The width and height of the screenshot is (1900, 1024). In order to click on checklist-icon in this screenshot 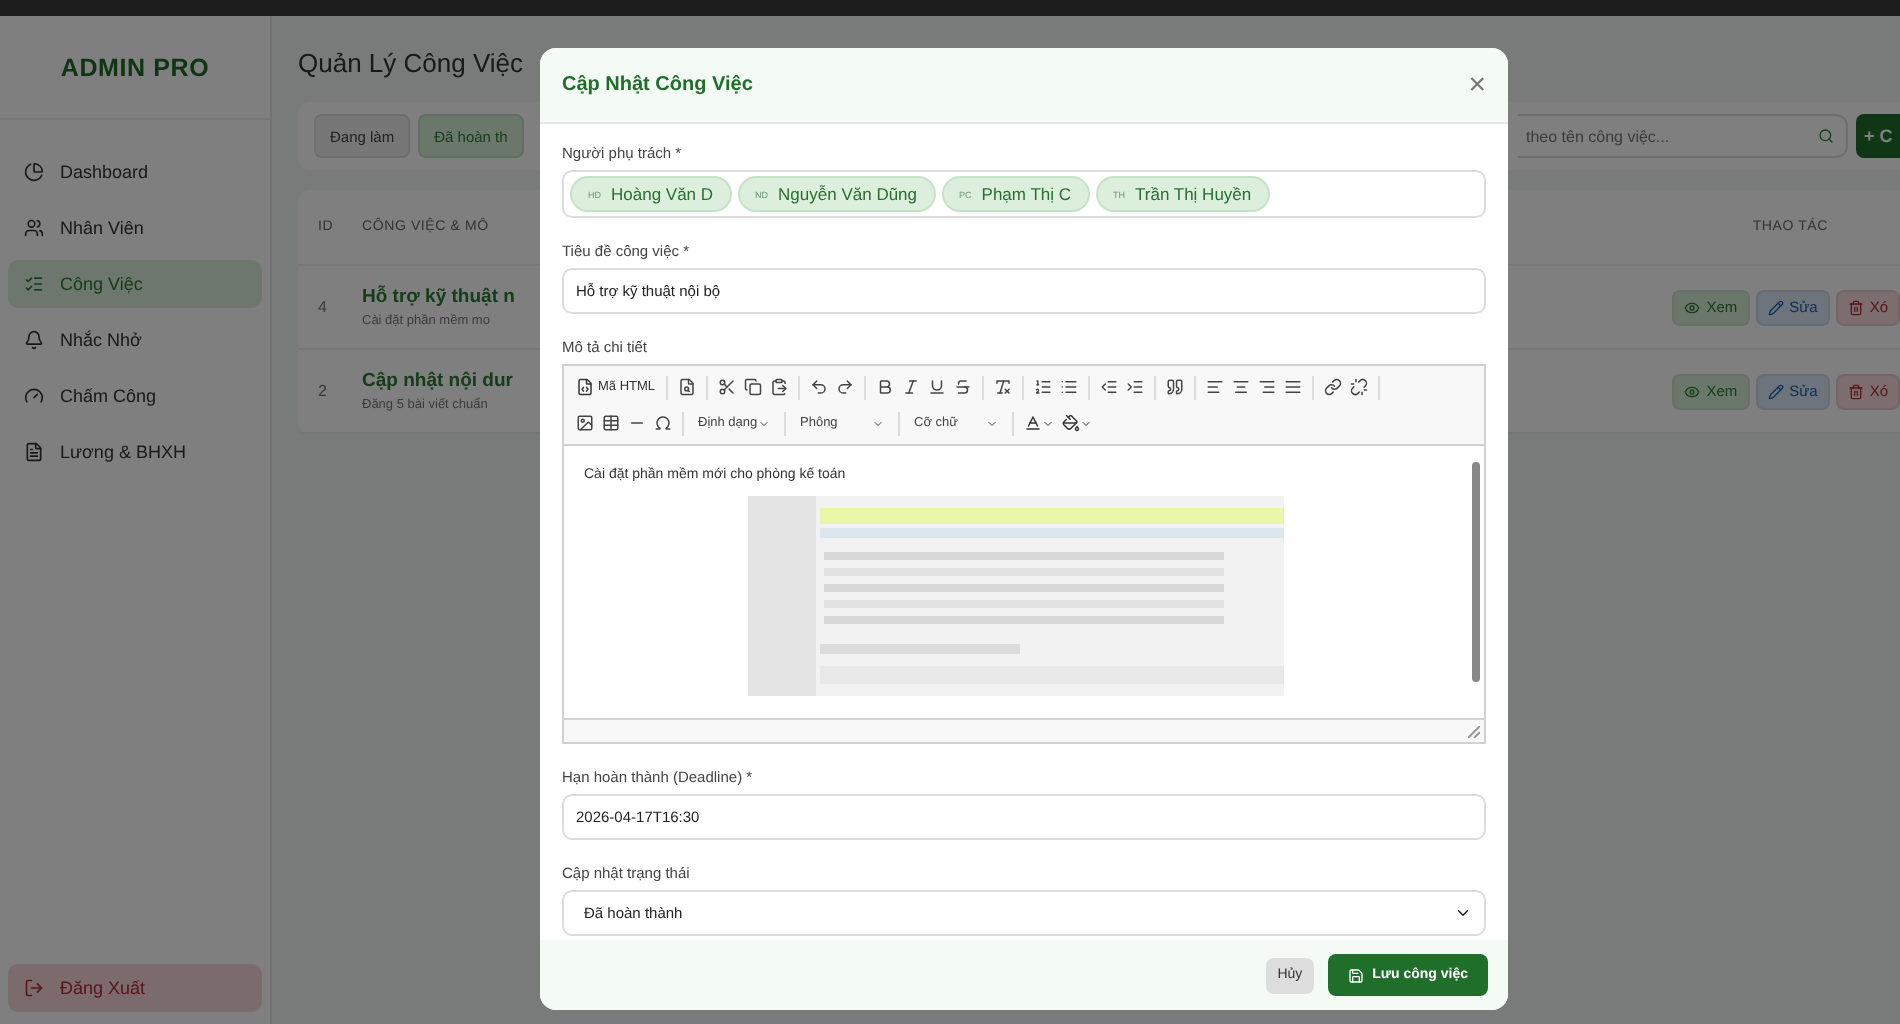, I will do `click(34, 284)`.